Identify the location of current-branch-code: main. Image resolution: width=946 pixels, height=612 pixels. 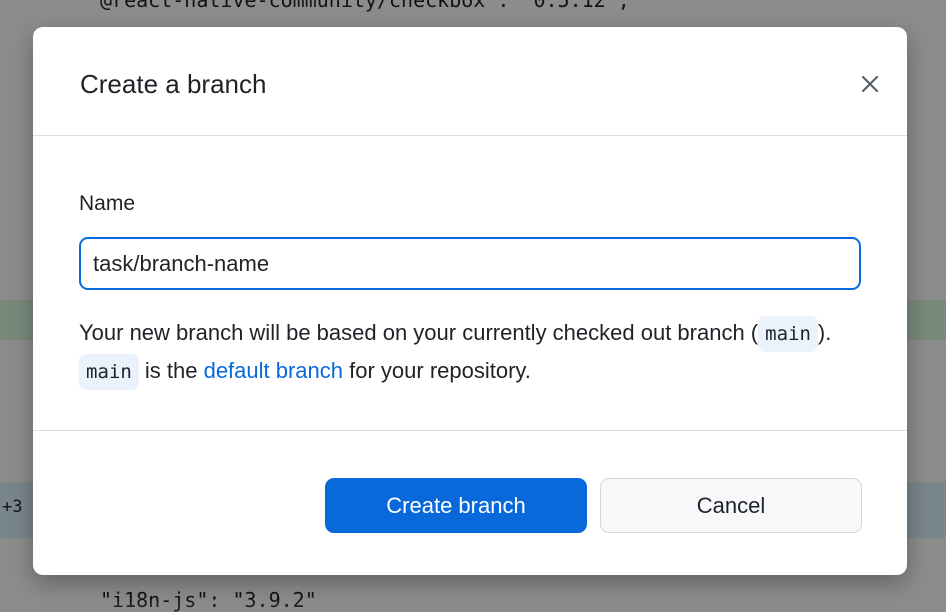
(788, 334).